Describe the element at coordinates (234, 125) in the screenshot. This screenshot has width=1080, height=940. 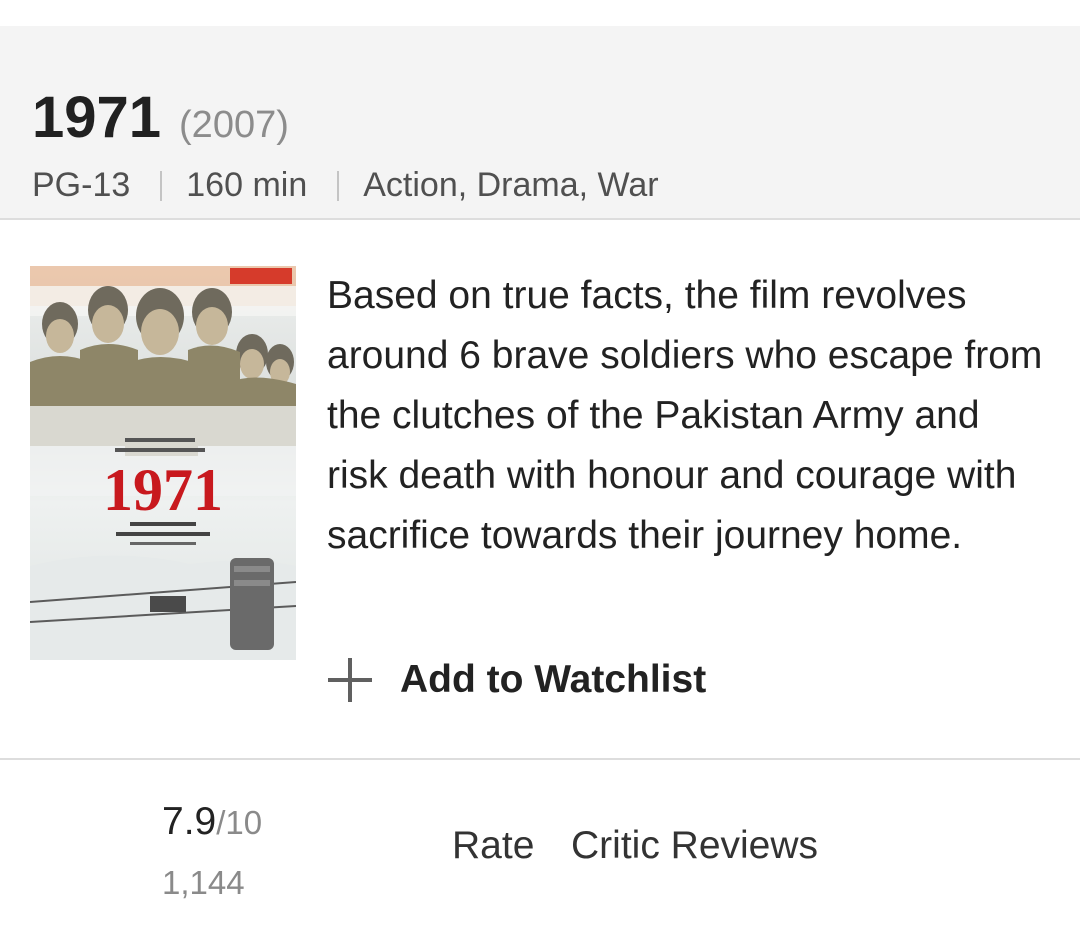
I see `movie-year: (2007)` at that location.